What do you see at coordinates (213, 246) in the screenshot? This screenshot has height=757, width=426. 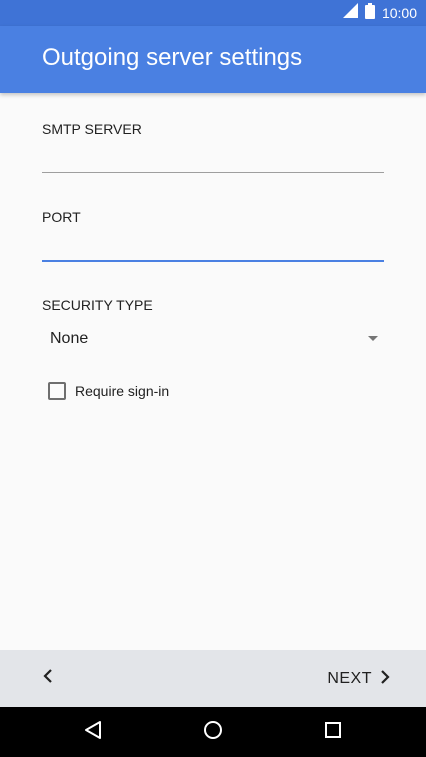 I see `port-input` at bounding box center [213, 246].